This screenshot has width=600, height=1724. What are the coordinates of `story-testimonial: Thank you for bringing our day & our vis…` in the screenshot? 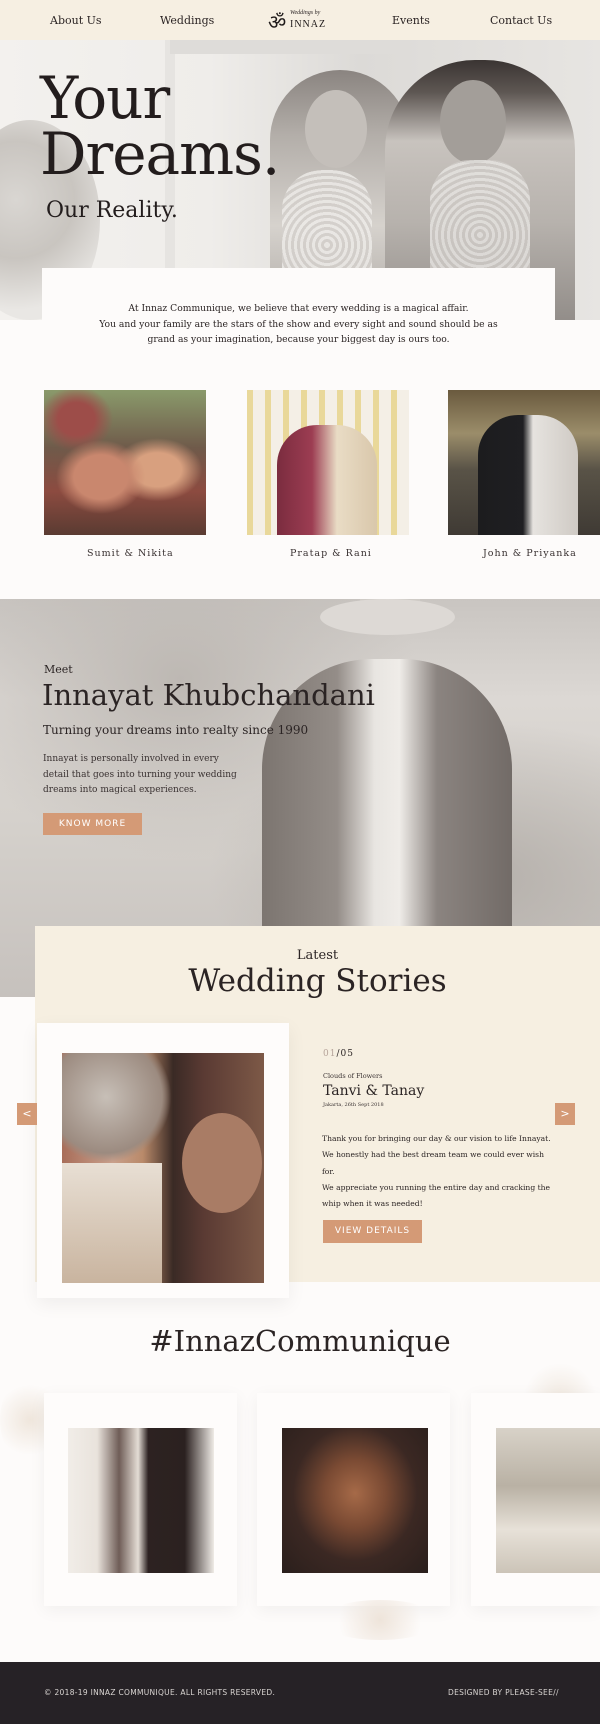 It's located at (437, 1171).